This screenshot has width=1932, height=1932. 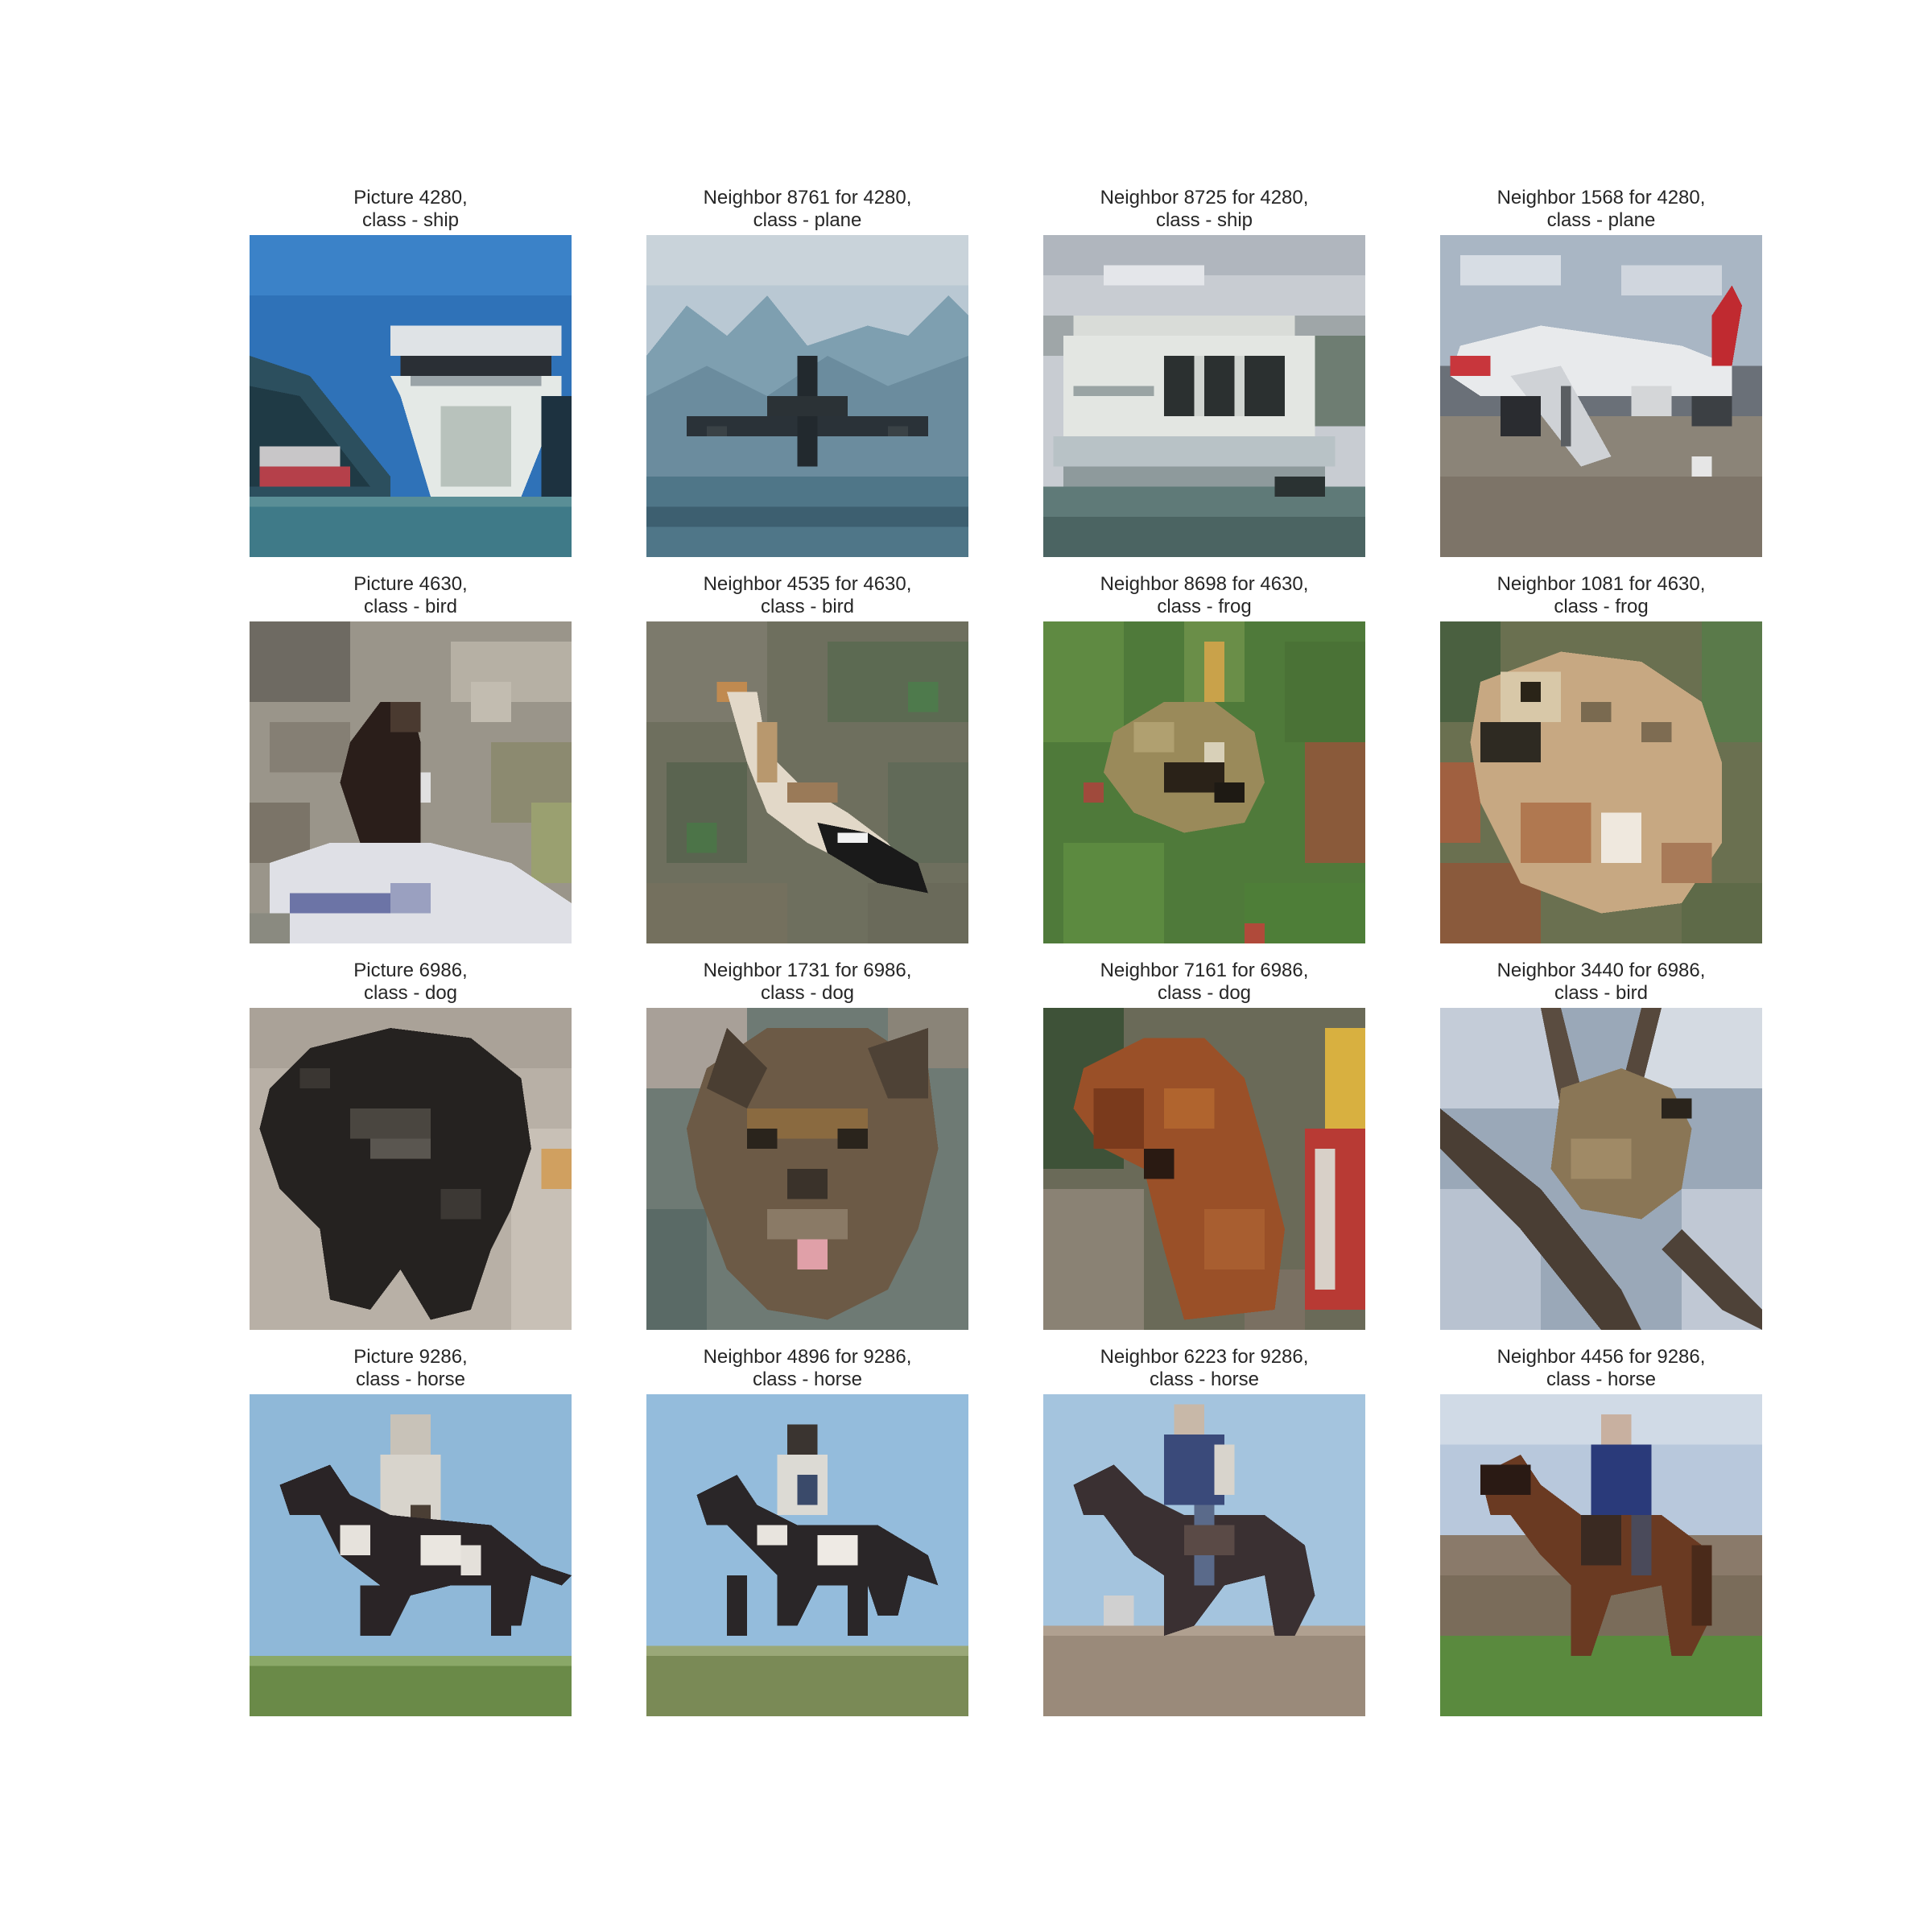 I want to click on panel-title: Neighbor 8698 for 4630, class - frog, so click(x=1204, y=595).